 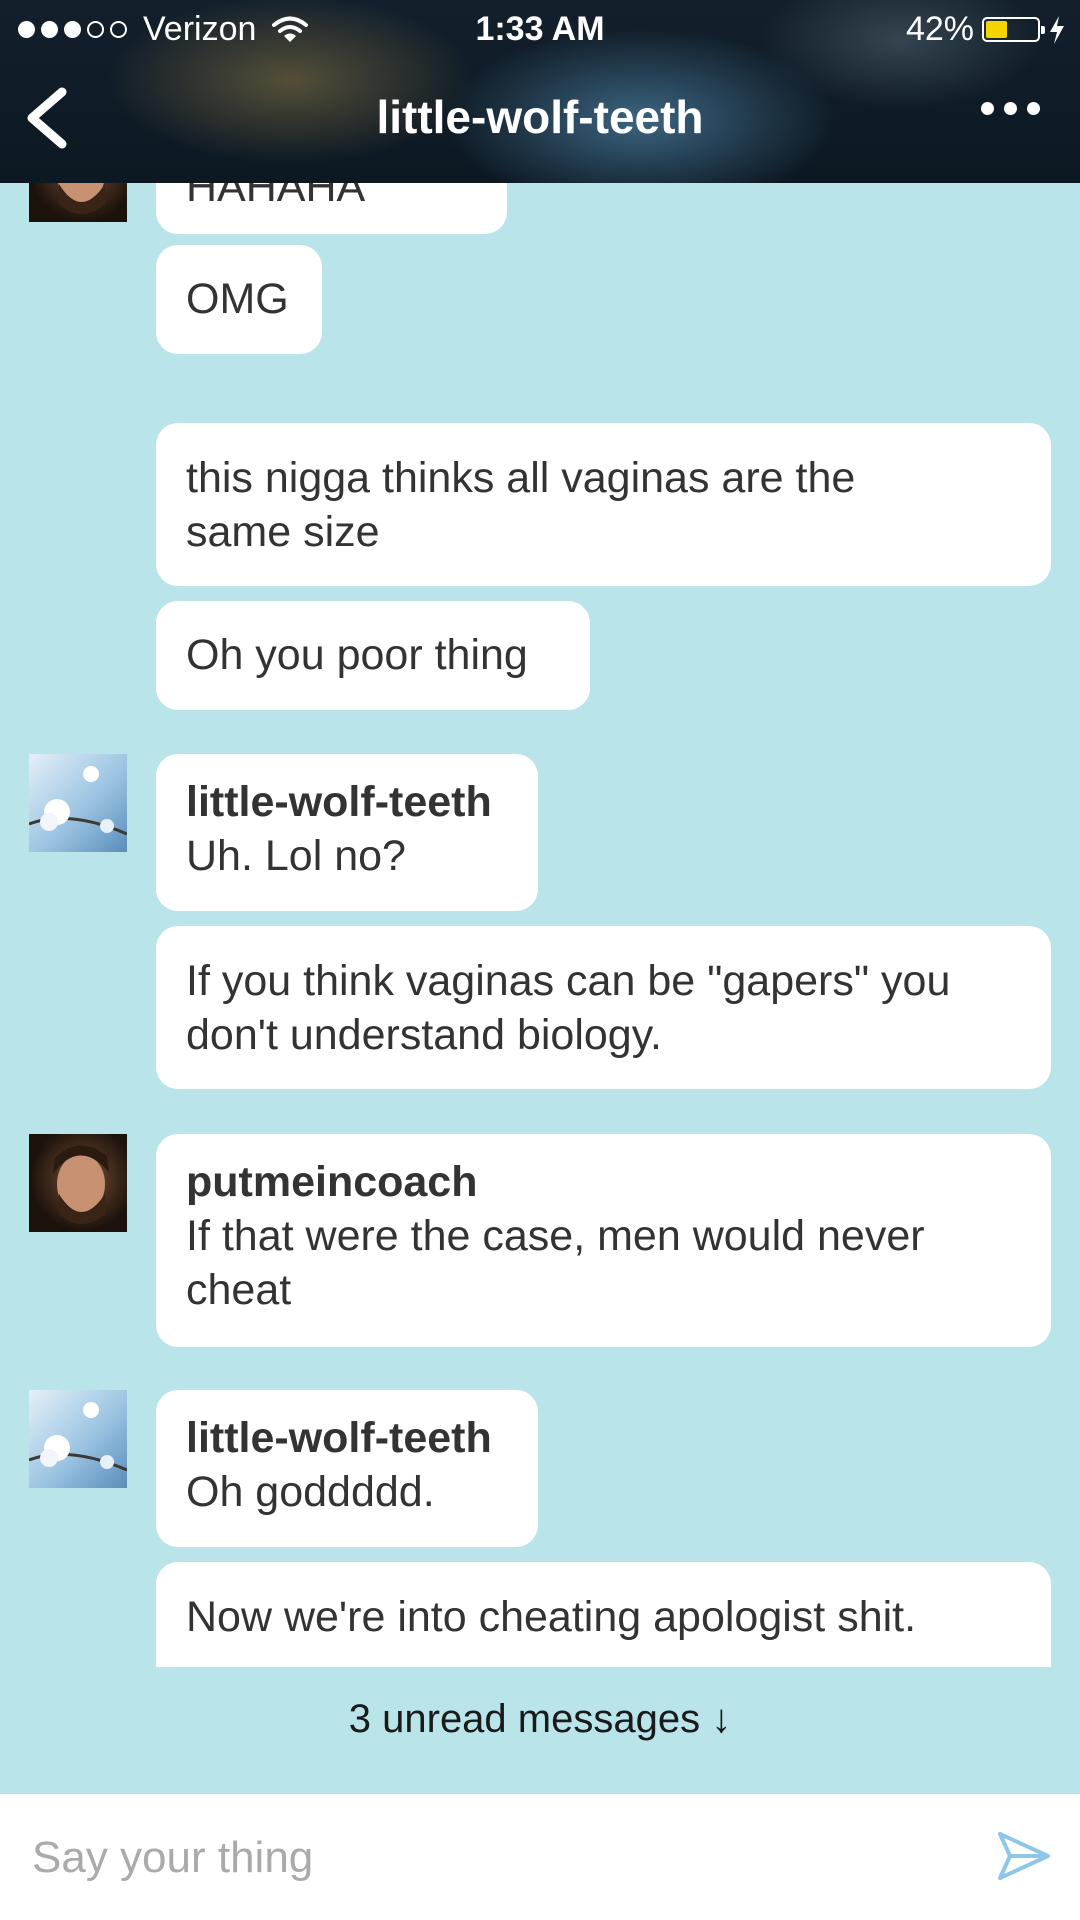 What do you see at coordinates (568, 981) in the screenshot?
I see `message-text: If you think vaginas can be "gapers" you` at bounding box center [568, 981].